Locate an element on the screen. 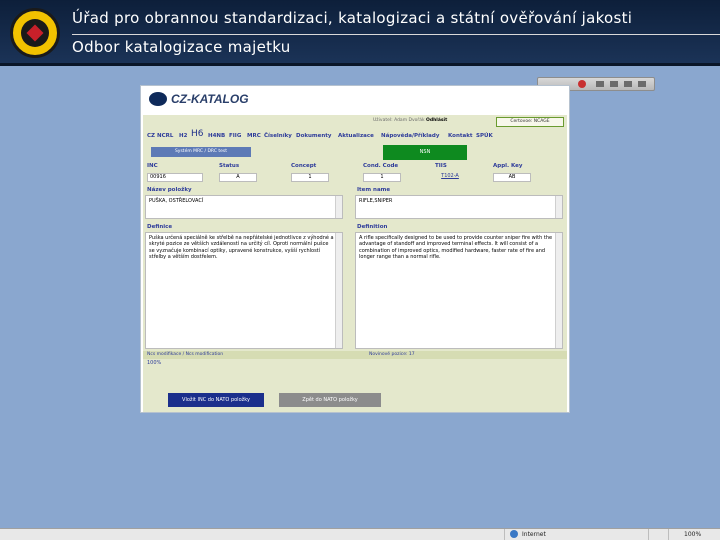 The image size is (720, 540). concept-label: Concept is located at coordinates (304, 166).